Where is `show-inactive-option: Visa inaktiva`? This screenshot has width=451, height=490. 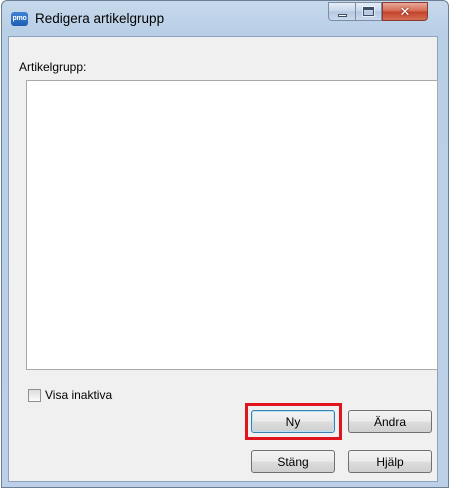 show-inactive-option: Visa inaktiva is located at coordinates (70, 395).